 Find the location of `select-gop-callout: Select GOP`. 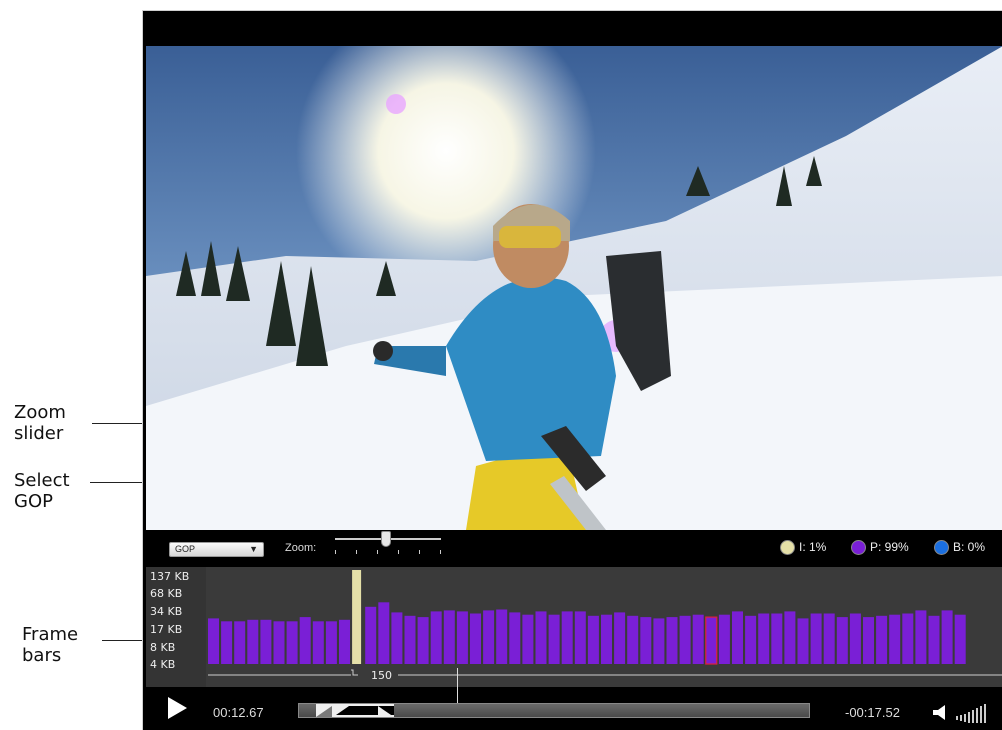

select-gop-callout: Select GOP is located at coordinates (42, 491).